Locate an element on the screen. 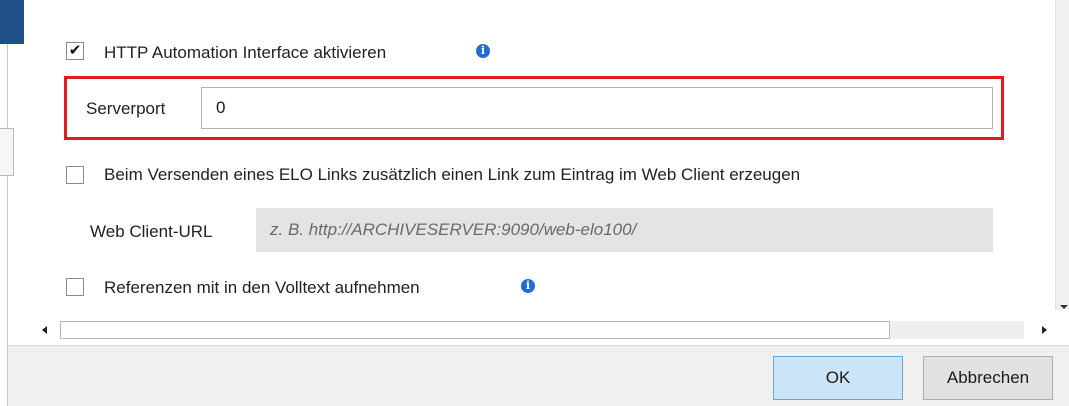  serverport-input is located at coordinates (597, 108).